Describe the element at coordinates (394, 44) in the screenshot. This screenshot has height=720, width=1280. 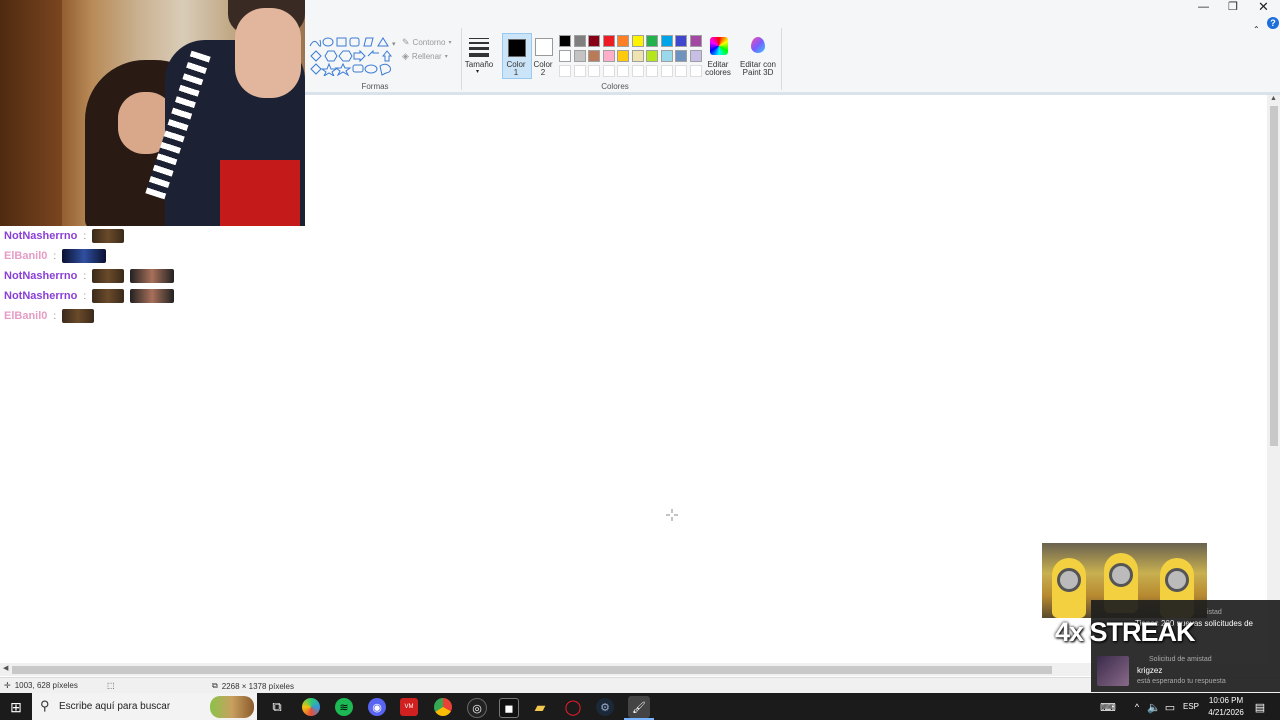
I see `shapes-scroll-icon: ▾` at that location.